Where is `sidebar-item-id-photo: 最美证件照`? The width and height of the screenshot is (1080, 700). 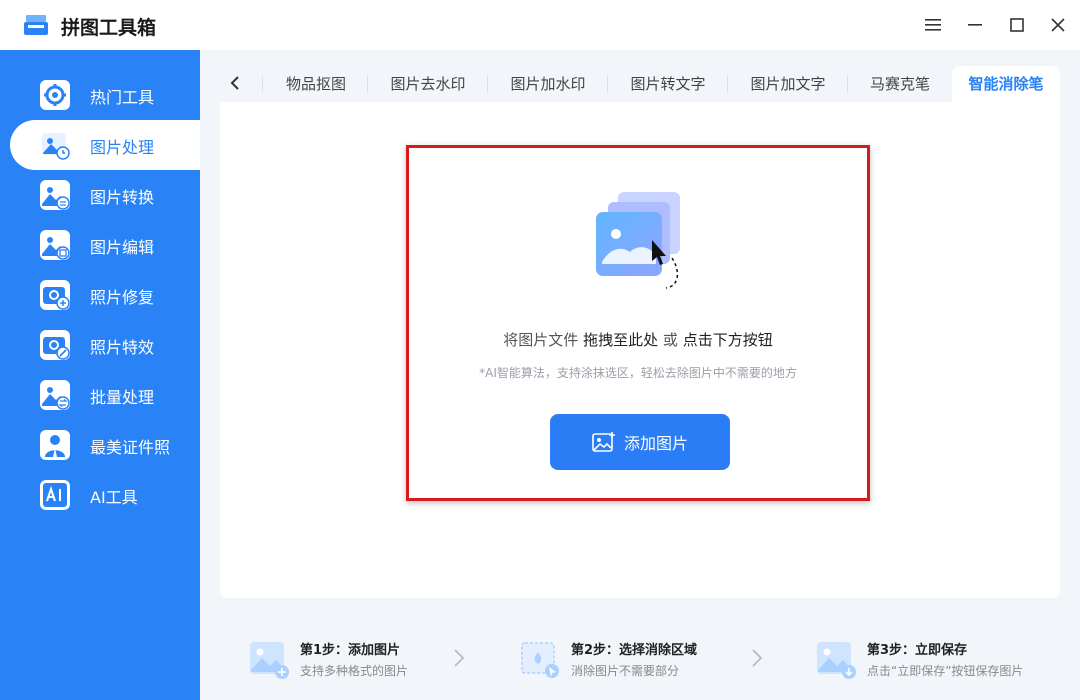
sidebar-item-id-photo: 最美证件照 is located at coordinates (105, 445).